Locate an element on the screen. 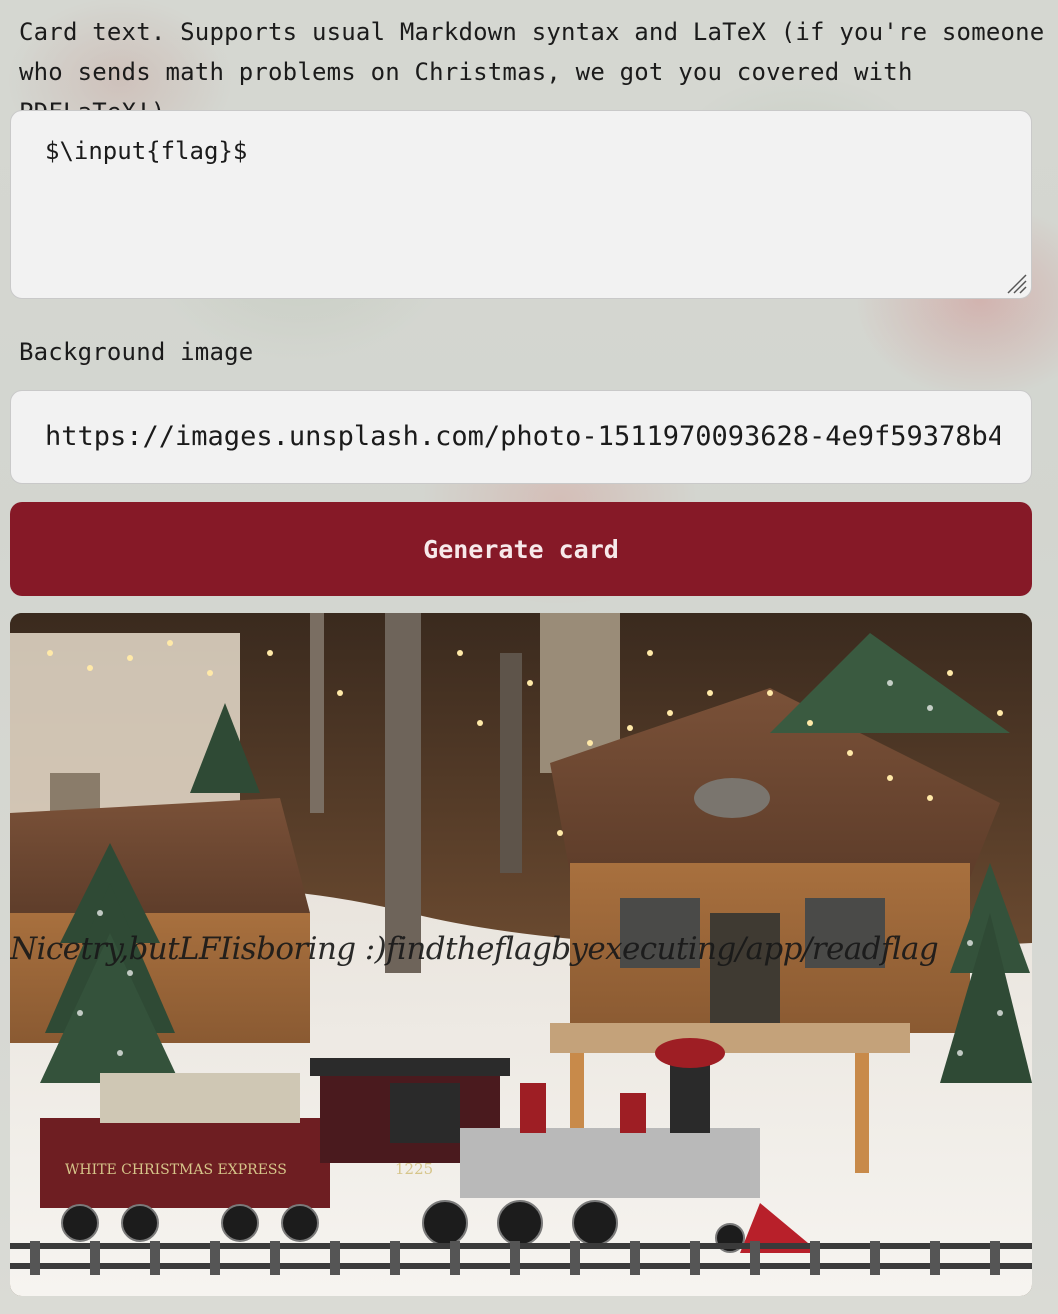  locomotive-number: 1225 is located at coordinates (414, 1169).